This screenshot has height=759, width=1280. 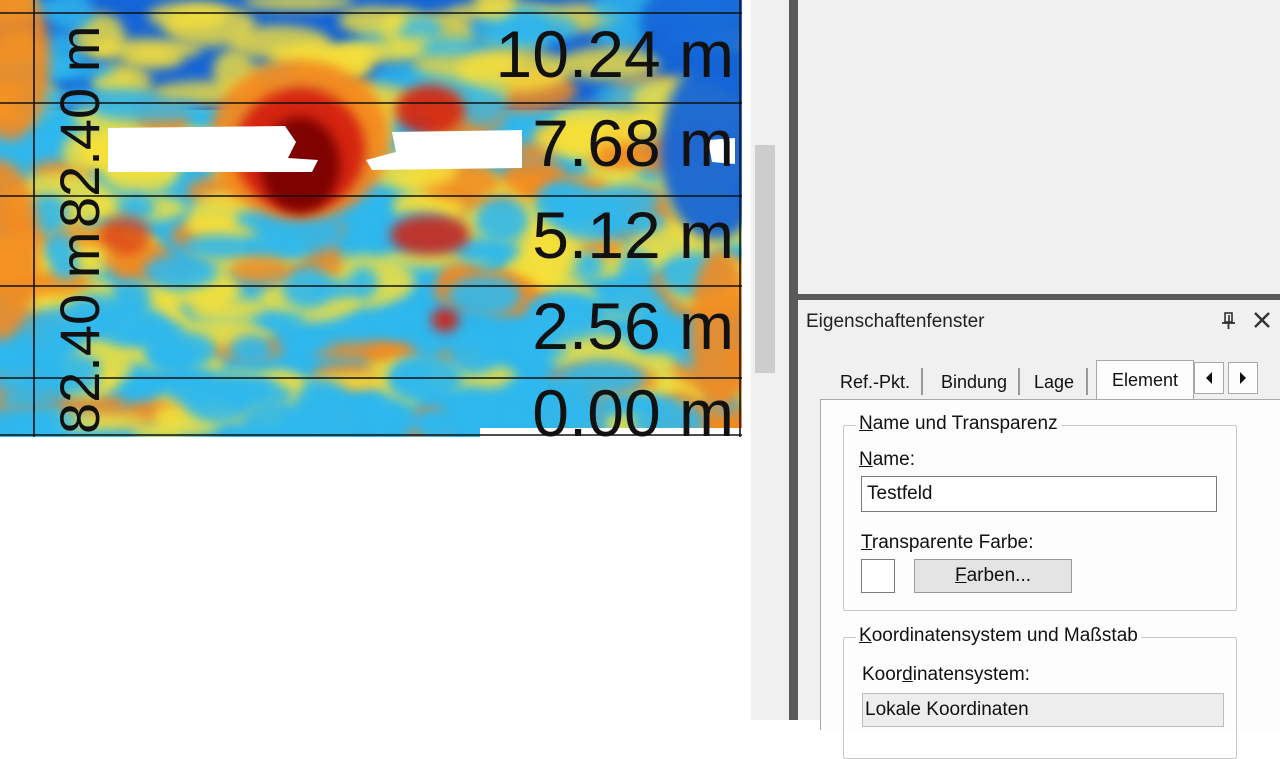 I want to click on tab-bindung: Bindung, so click(x=974, y=382).